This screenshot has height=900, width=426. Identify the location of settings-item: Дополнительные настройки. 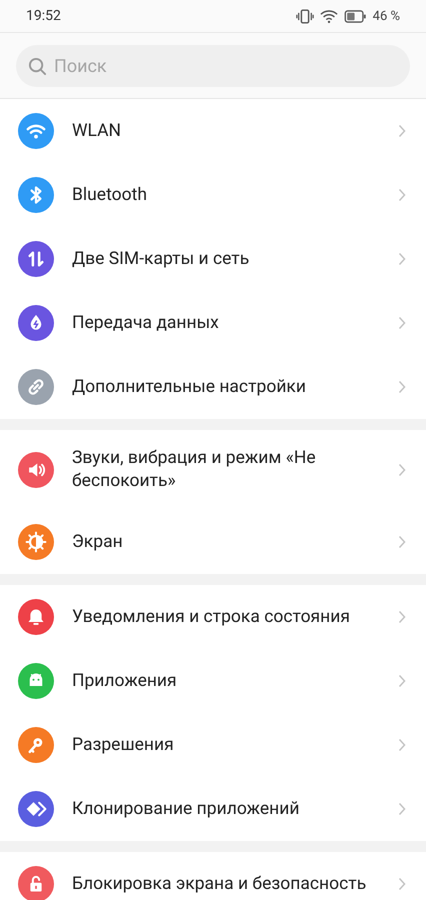
(213, 387).